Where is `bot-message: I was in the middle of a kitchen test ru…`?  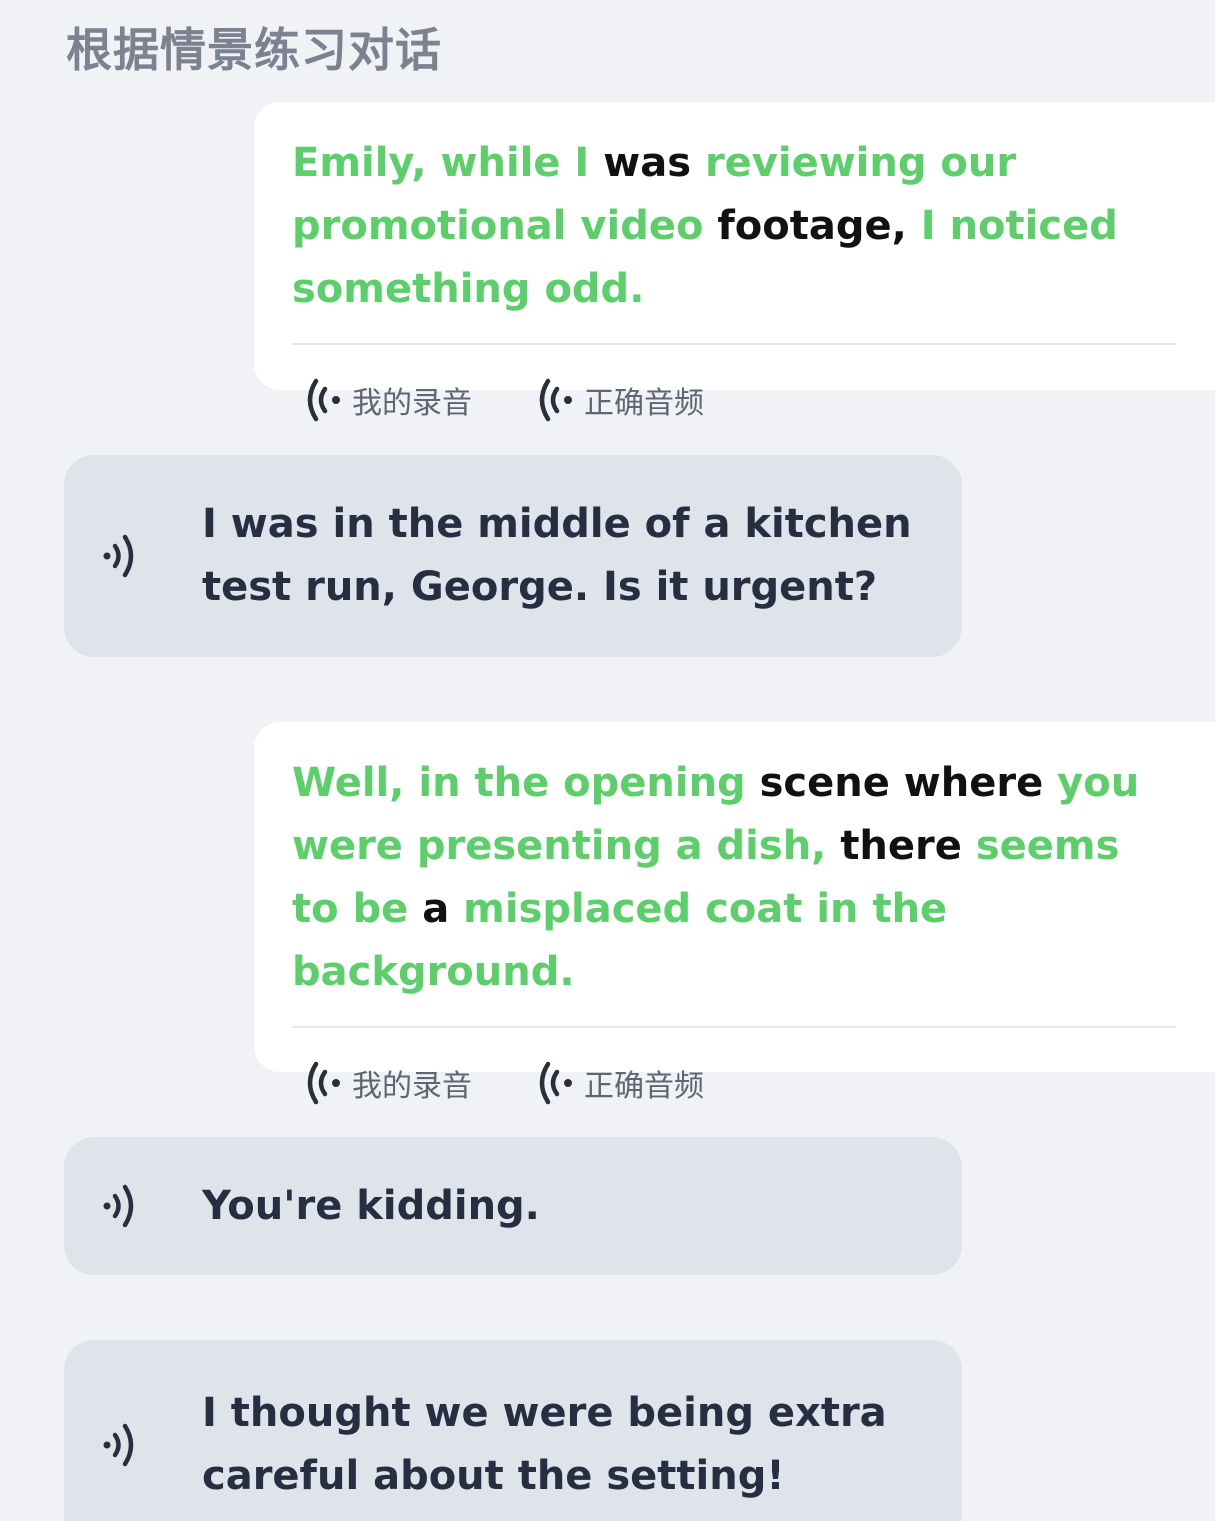
bot-message: I was in the middle of a kitchen test ru… is located at coordinates (513, 556).